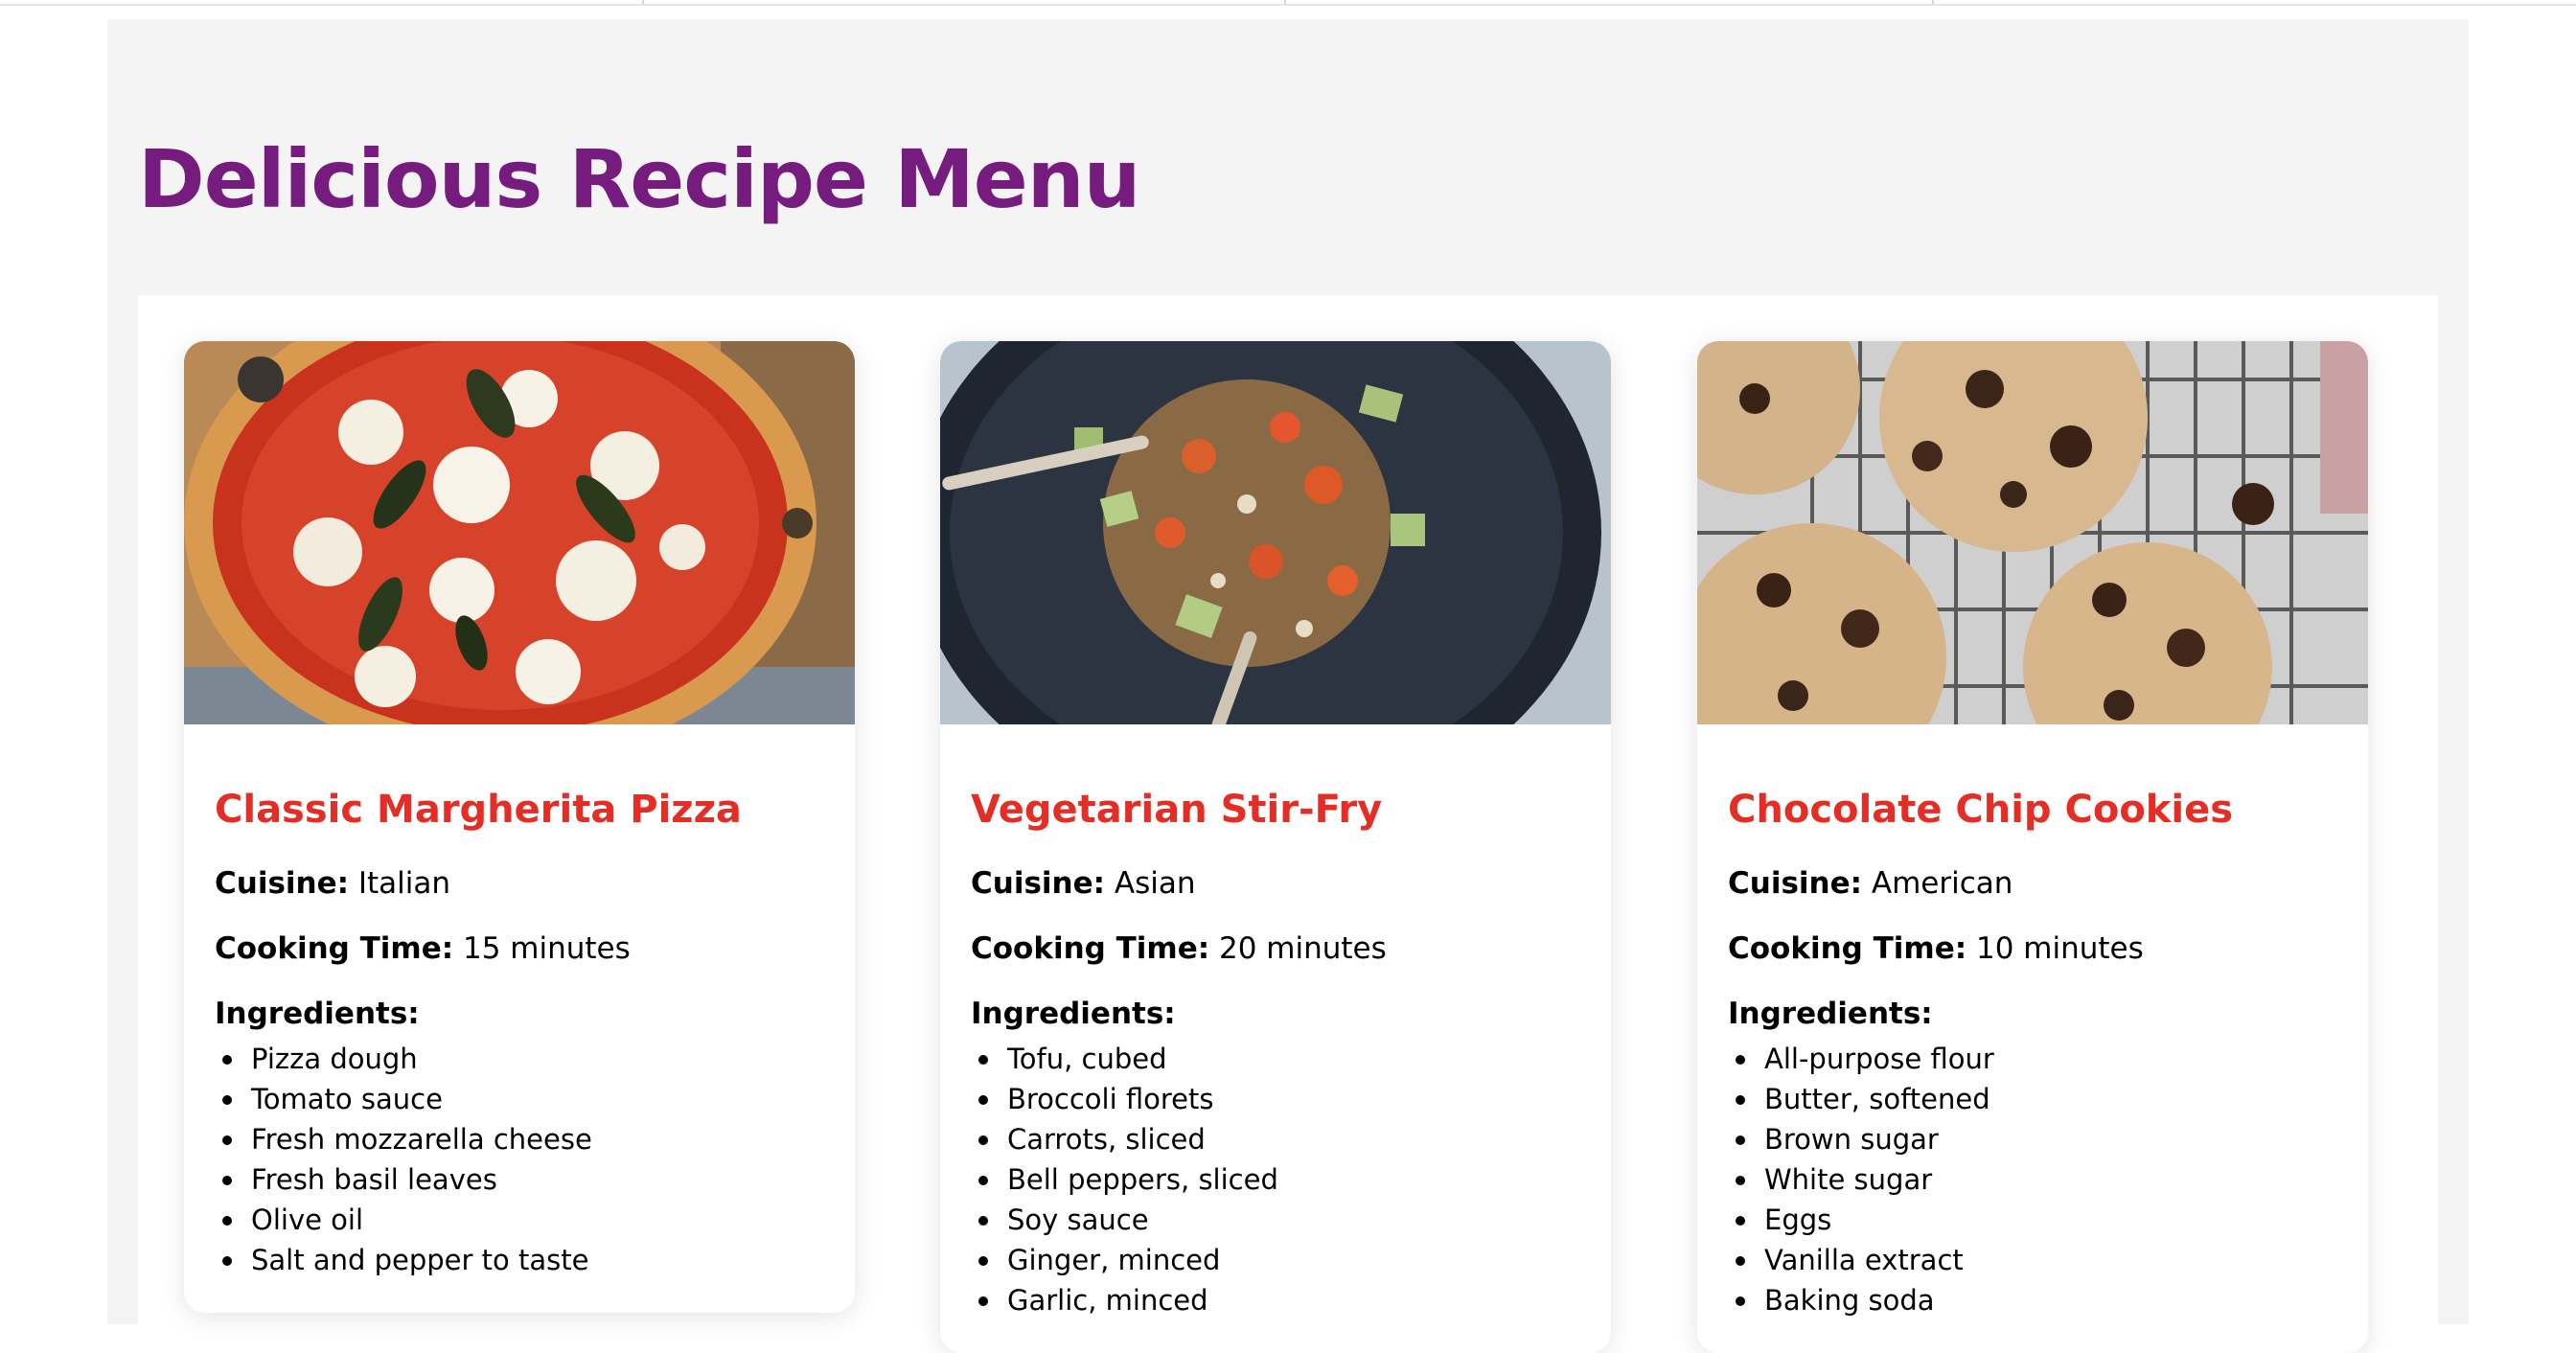  I want to click on ingredient-item: Fresh basil leaves, so click(519, 1179).